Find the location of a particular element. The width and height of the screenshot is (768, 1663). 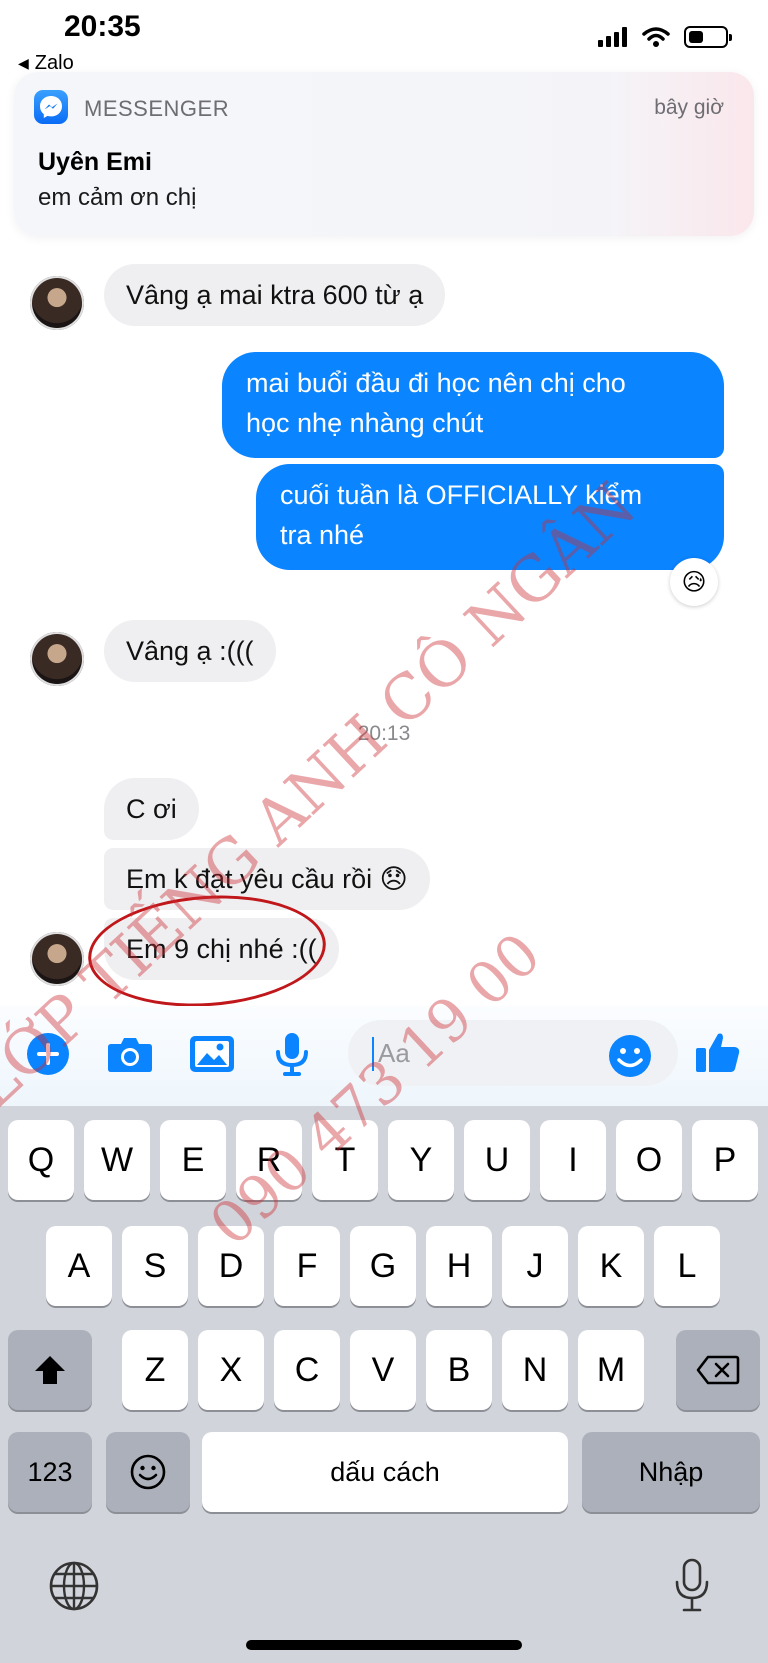

notification-message: em cảm ơn chị is located at coordinates (117, 197).